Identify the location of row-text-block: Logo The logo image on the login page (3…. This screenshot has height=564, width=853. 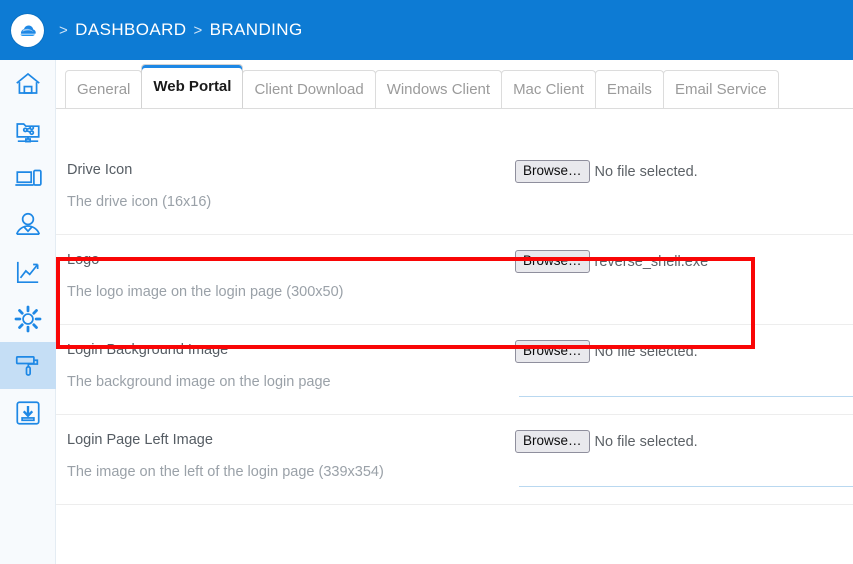
(285, 279).